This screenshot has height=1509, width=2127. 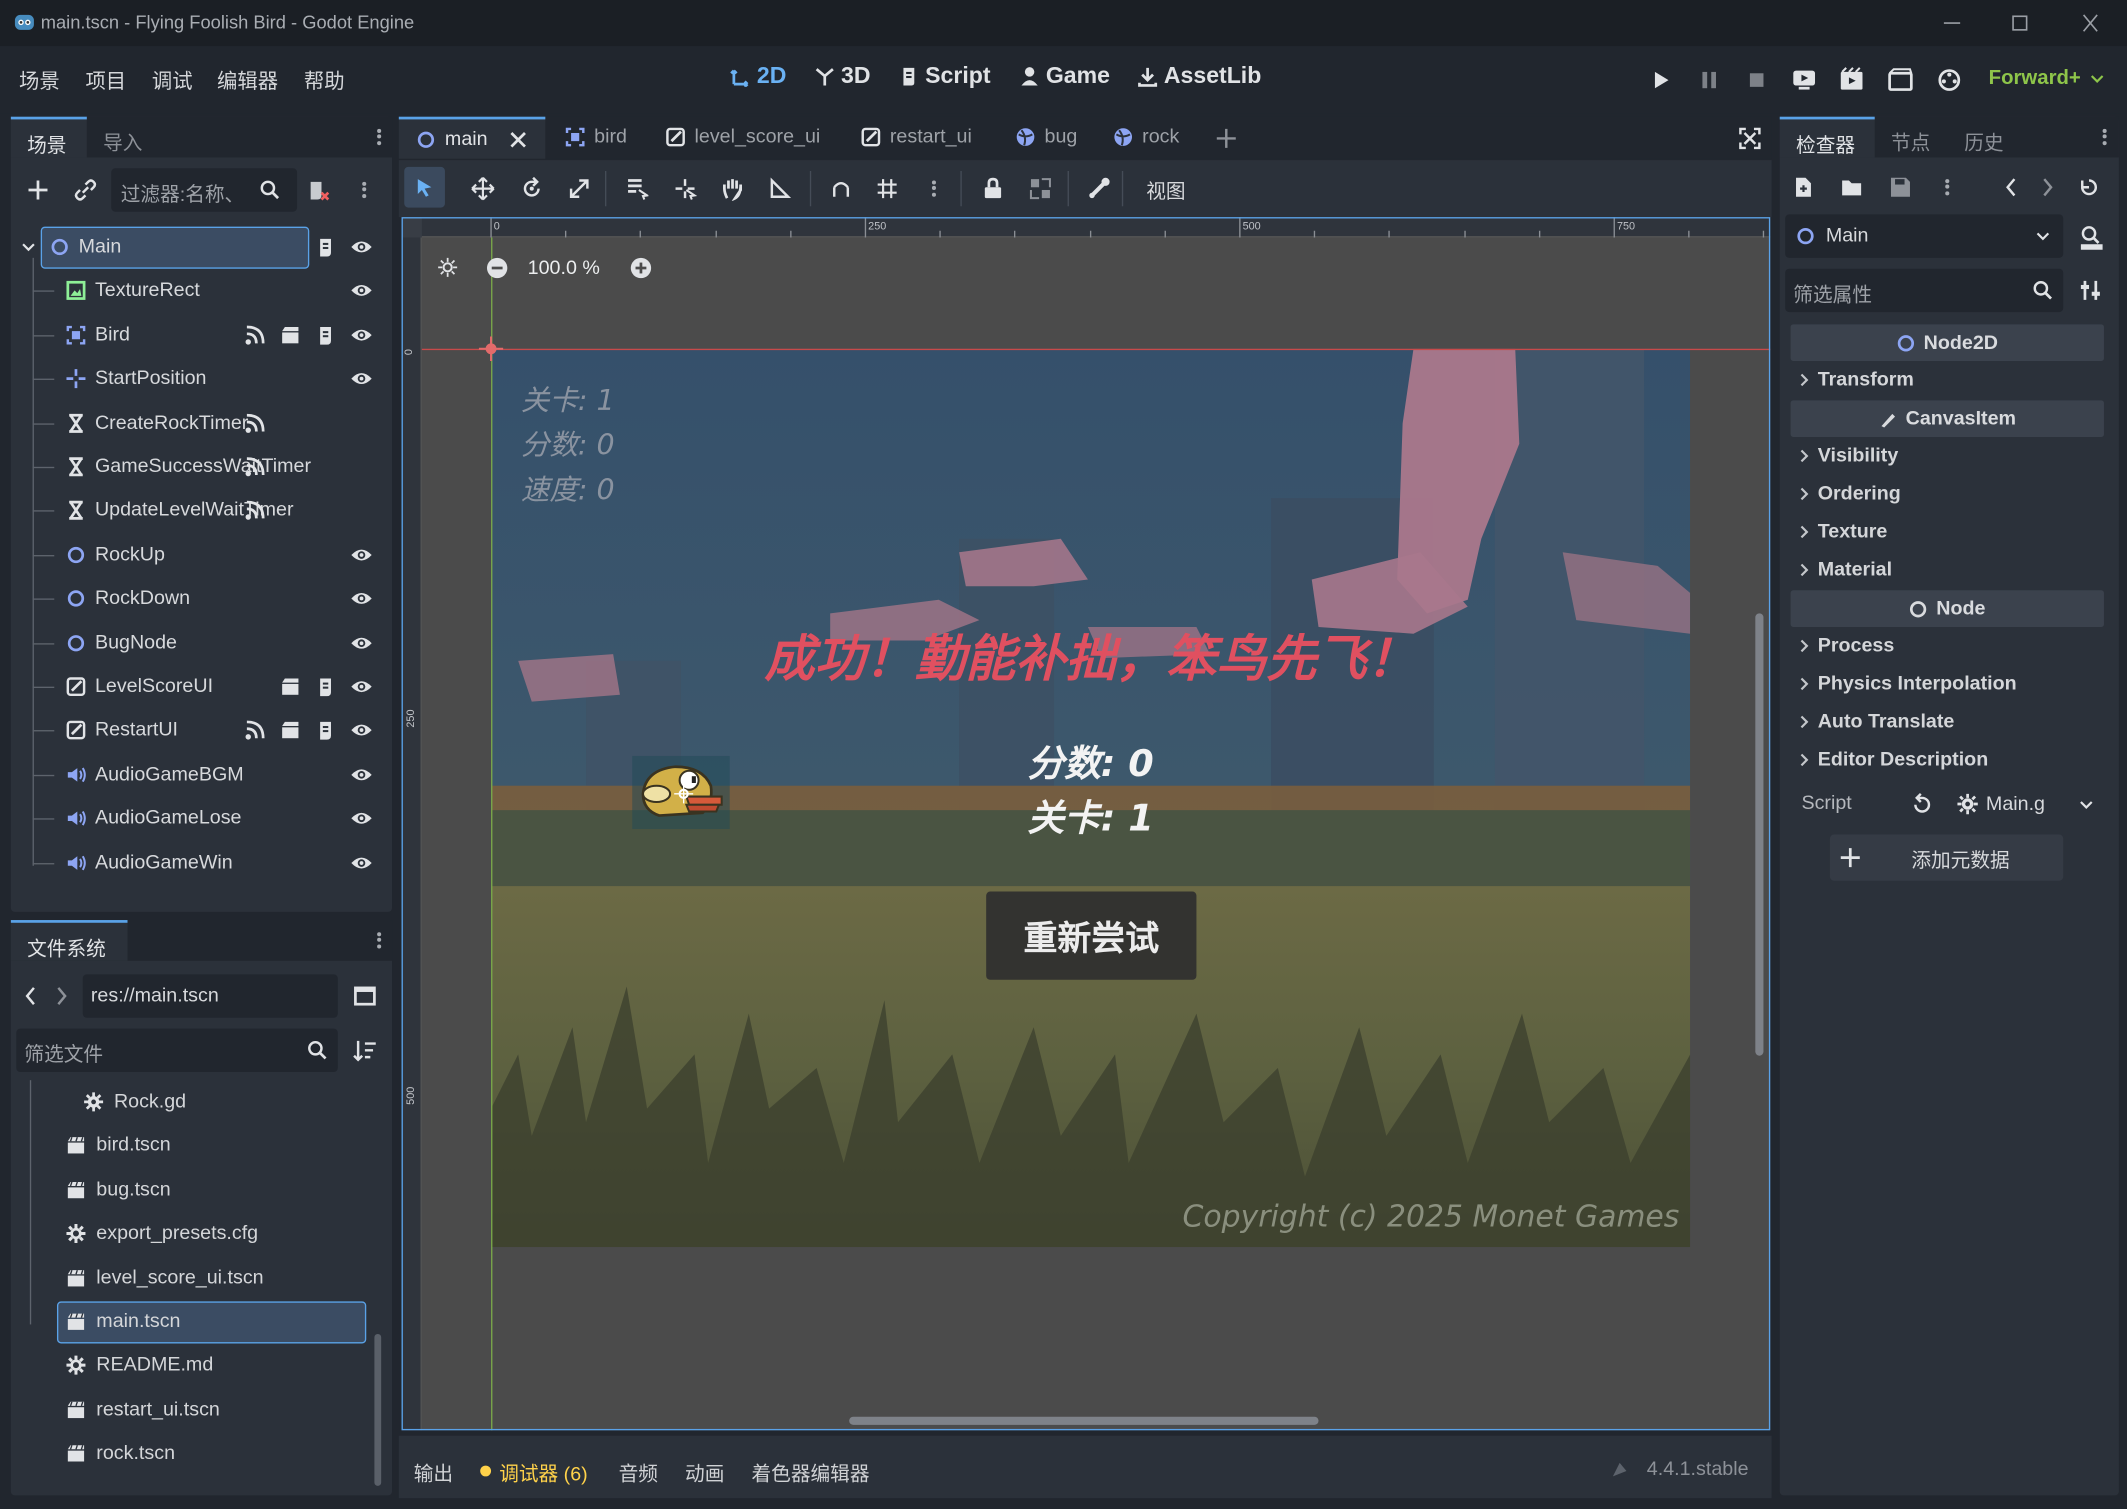 What do you see at coordinates (636, 188) in the screenshot?
I see `list-select-icon` at bounding box center [636, 188].